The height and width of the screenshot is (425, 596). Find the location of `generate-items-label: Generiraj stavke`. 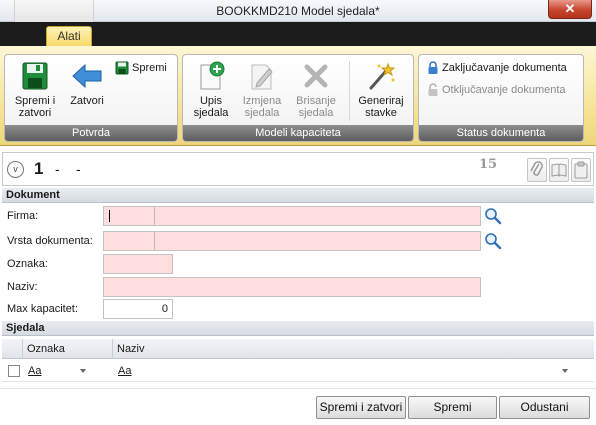

generate-items-label: Generiraj stavke is located at coordinates (381, 107).